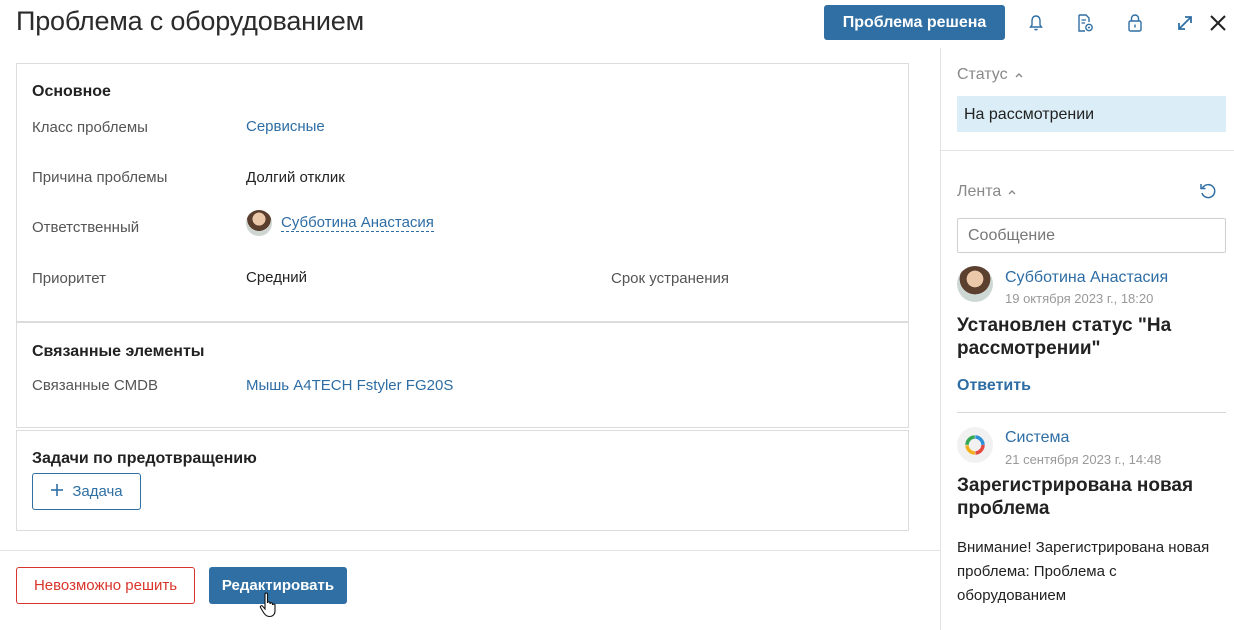  Describe the element at coordinates (1091, 412) in the screenshot. I see `feed-divider` at that location.